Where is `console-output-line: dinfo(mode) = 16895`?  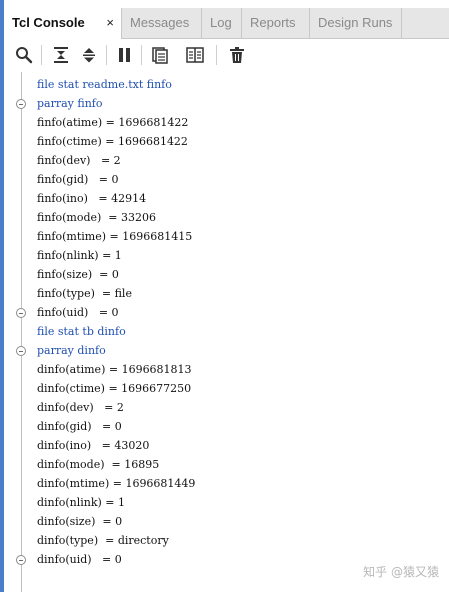 console-output-line: dinfo(mode) = 16895 is located at coordinates (98, 464).